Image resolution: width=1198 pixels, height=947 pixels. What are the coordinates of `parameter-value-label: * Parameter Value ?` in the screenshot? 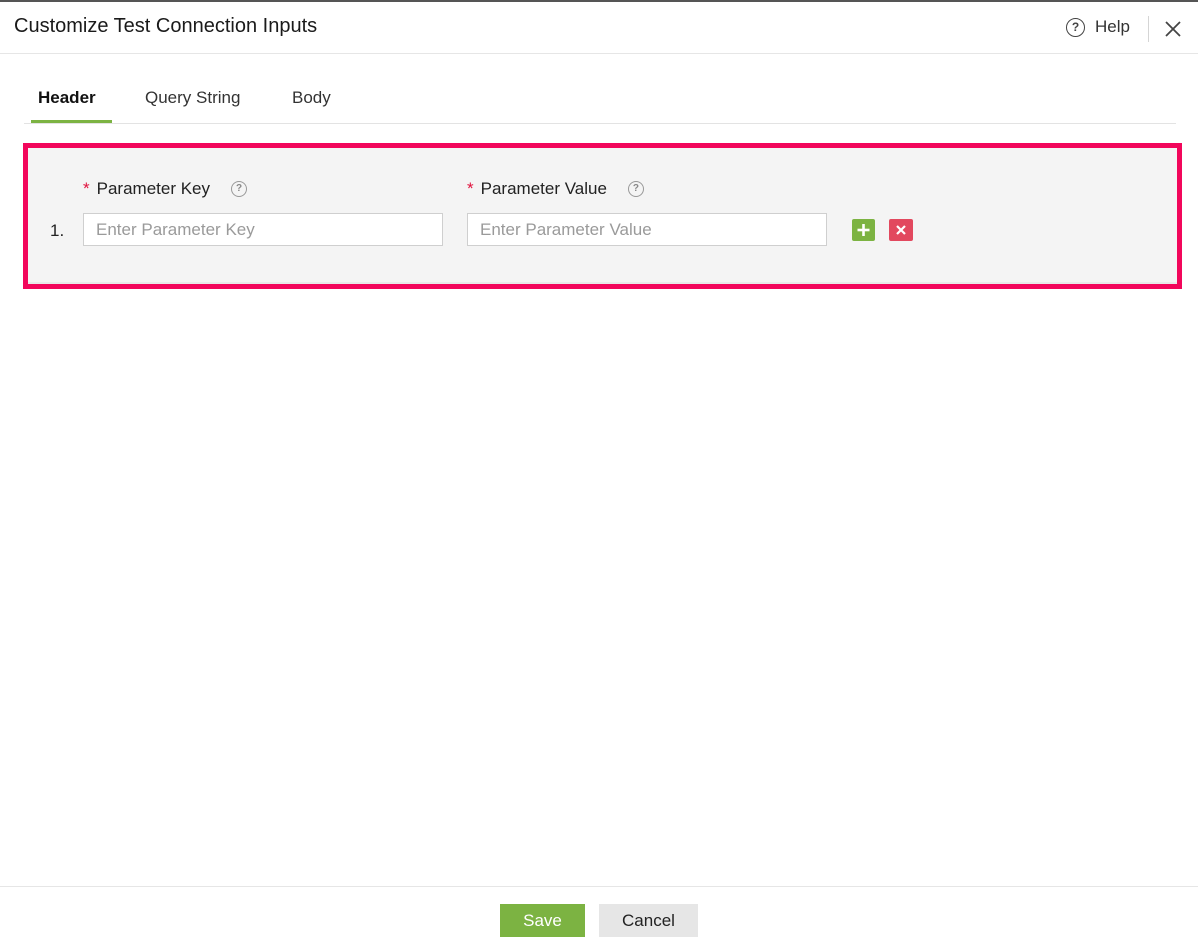 It's located at (555, 189).